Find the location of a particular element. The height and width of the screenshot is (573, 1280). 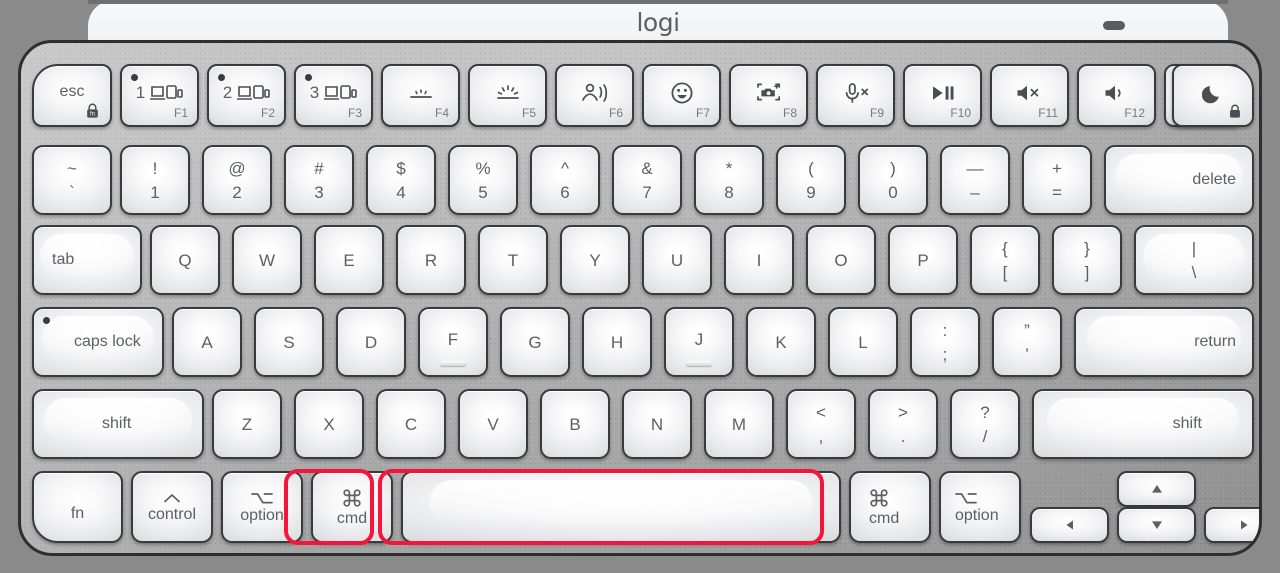

key-delete: delete is located at coordinates (1179, 180).